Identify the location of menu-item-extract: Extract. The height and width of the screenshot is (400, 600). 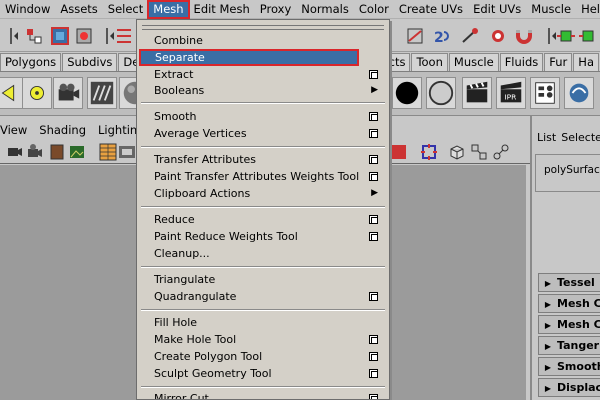
(263, 74).